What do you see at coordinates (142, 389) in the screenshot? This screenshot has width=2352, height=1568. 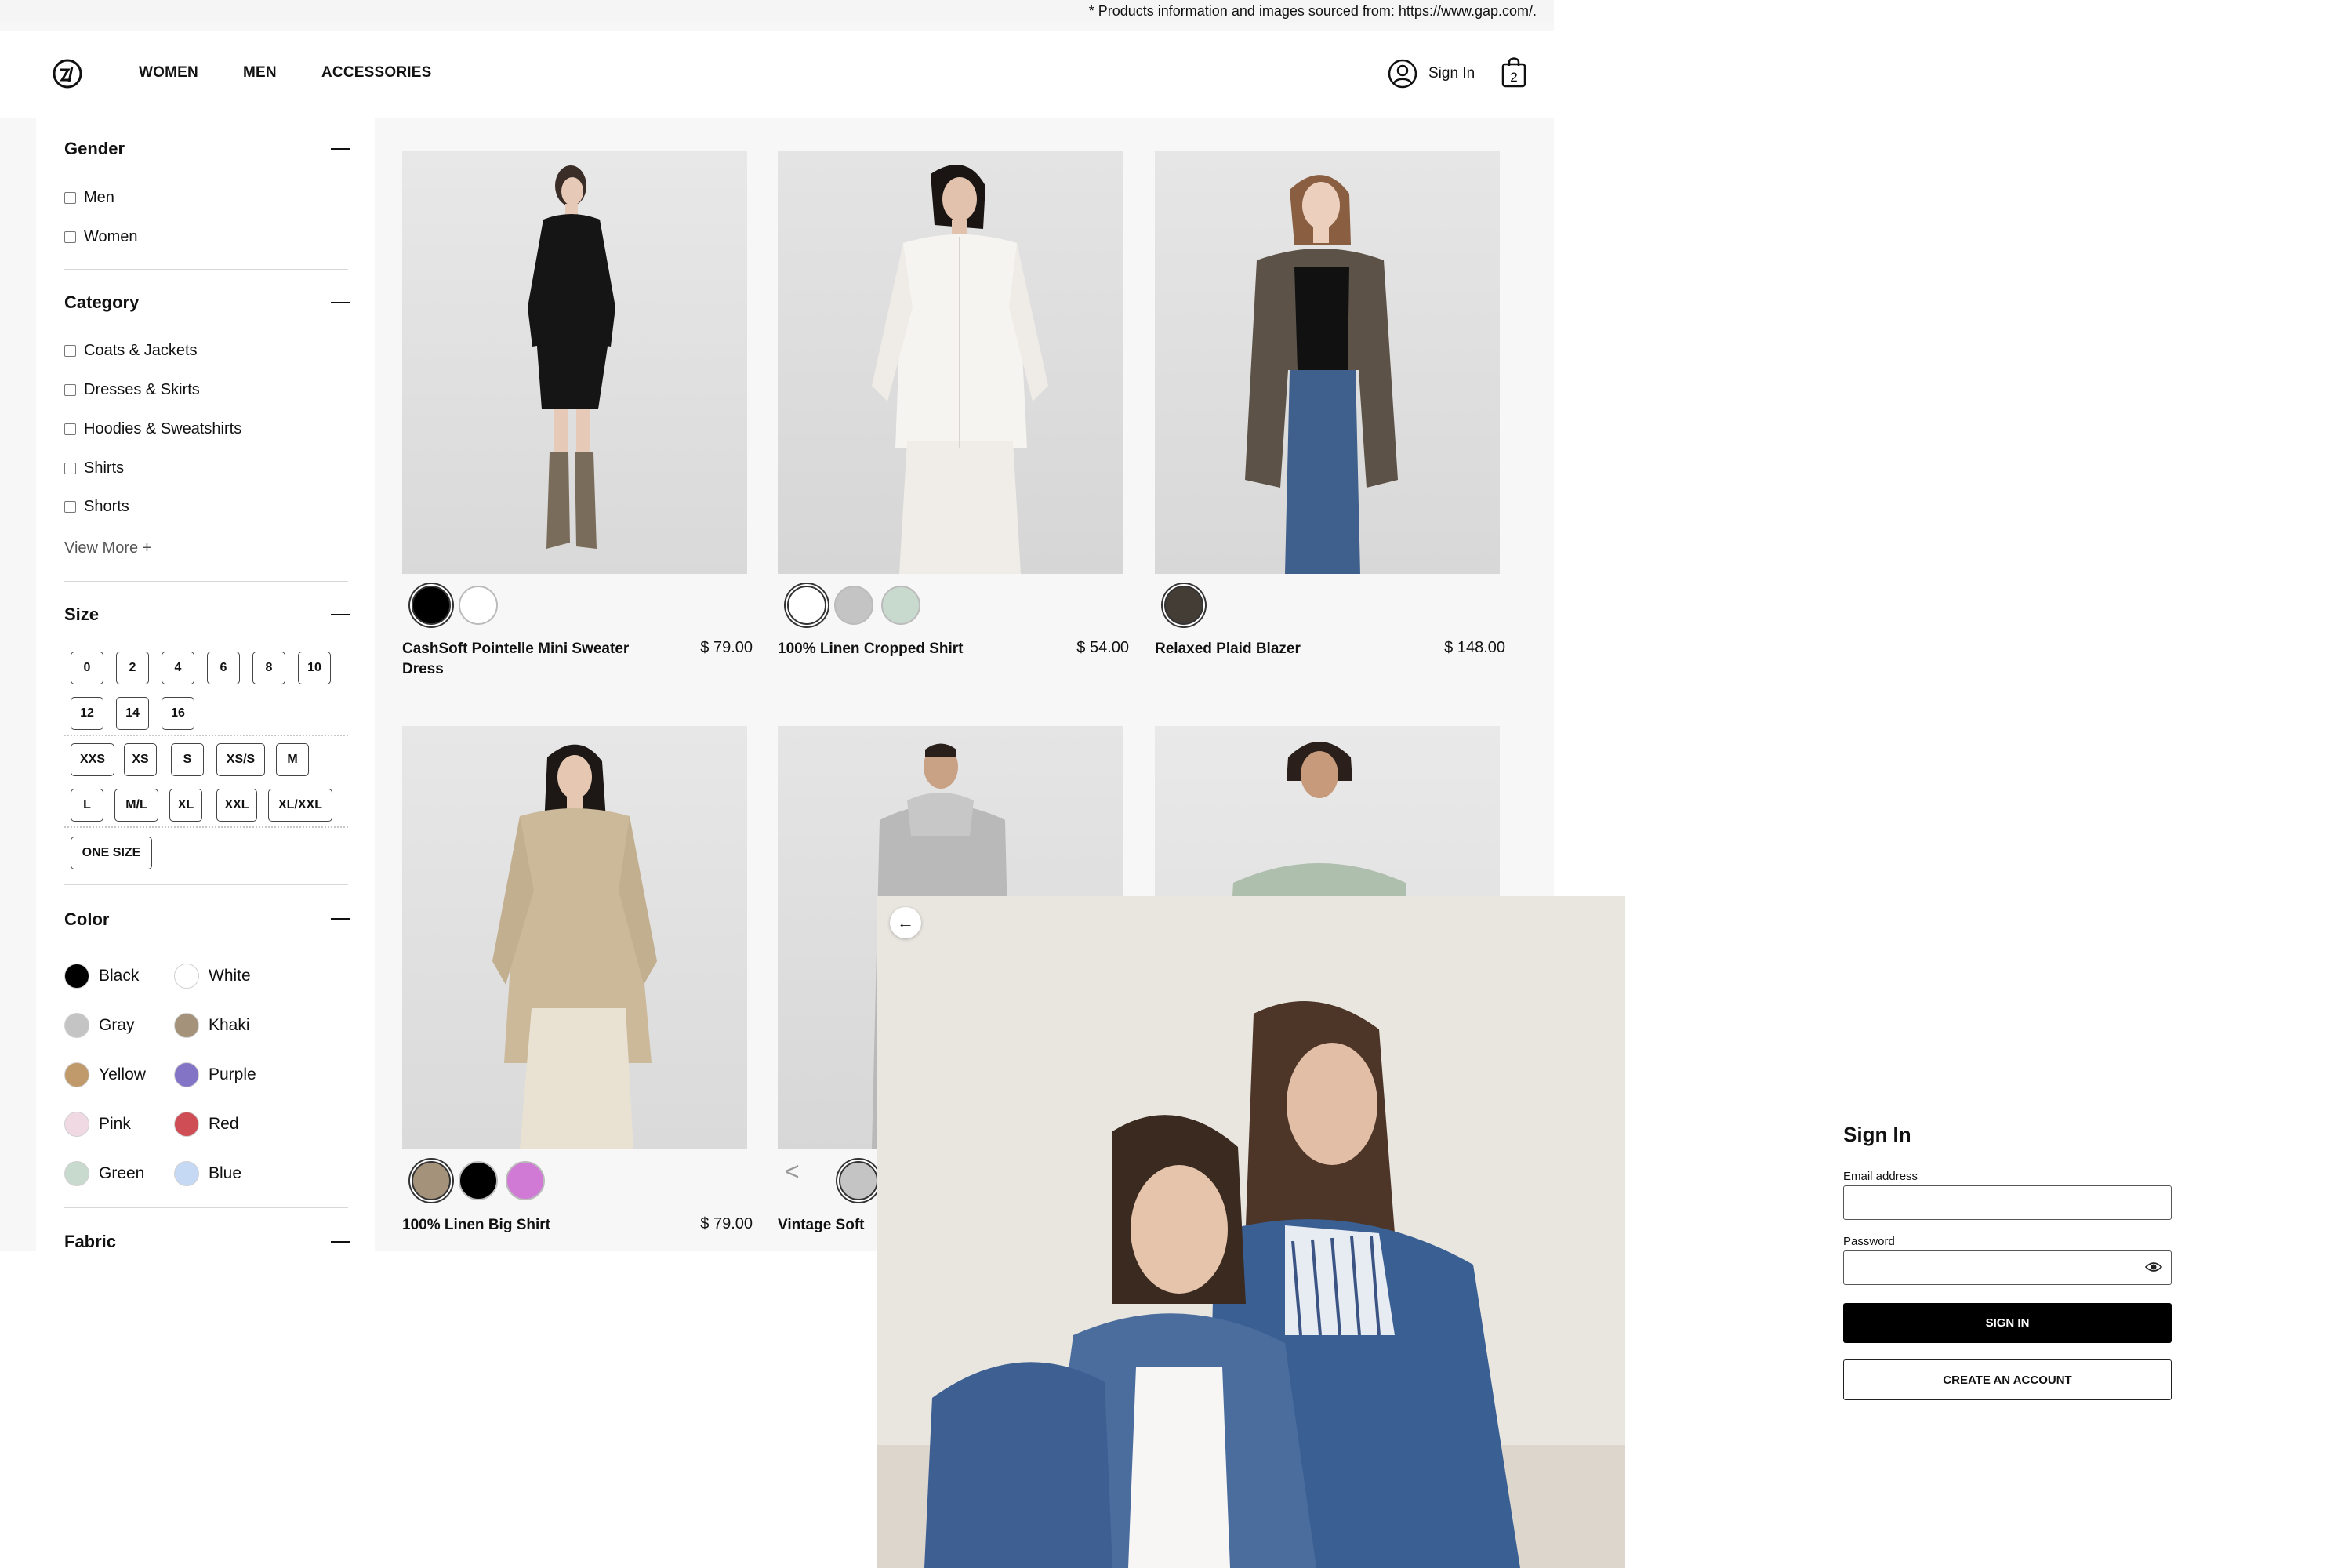 I see `checkbox-label: Dresses & Skirts` at bounding box center [142, 389].